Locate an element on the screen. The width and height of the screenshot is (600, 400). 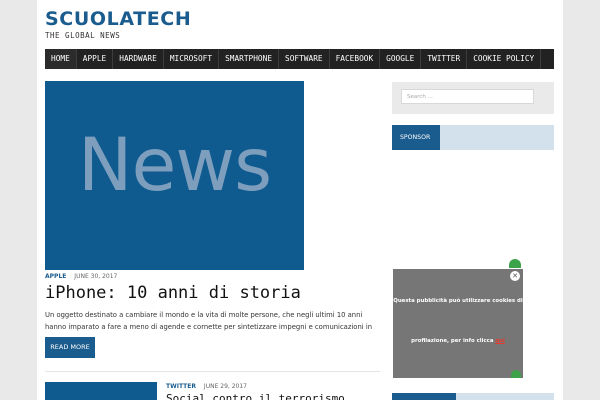
nav-item-hardware: HARDWARE is located at coordinates (138, 59).